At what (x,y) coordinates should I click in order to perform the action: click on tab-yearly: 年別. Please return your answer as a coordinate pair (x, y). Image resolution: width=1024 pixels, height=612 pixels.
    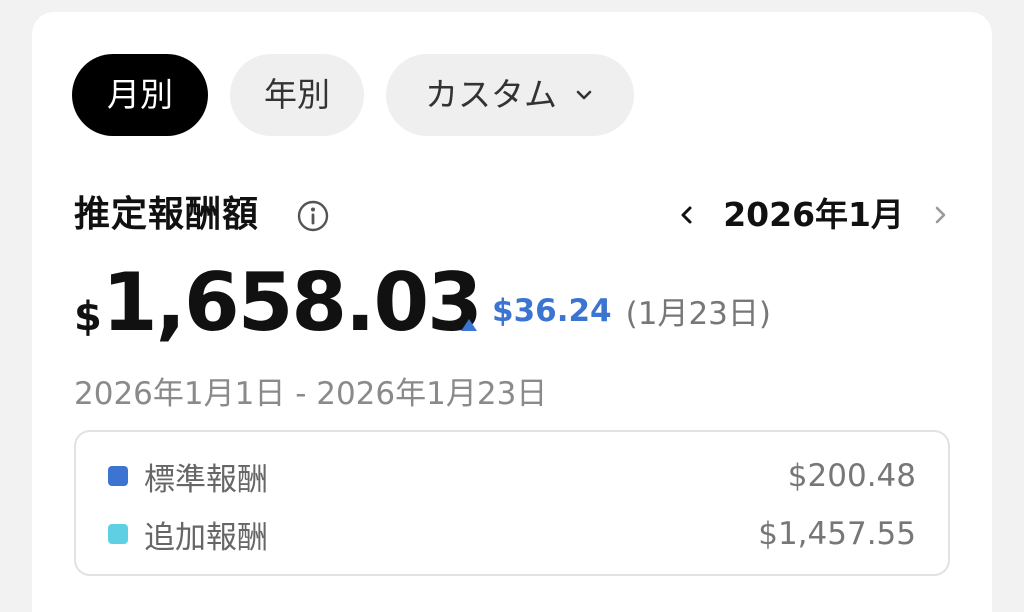
    Looking at the image, I should click on (297, 95).